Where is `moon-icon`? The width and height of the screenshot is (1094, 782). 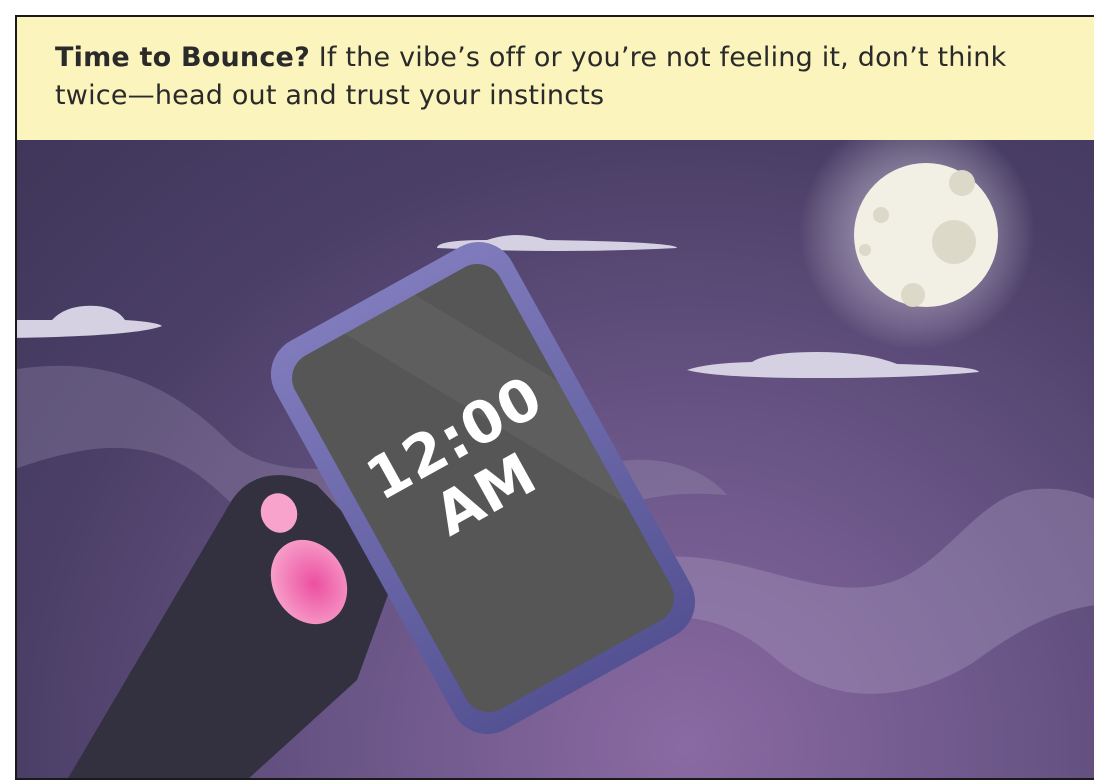 moon-icon is located at coordinates (917, 245).